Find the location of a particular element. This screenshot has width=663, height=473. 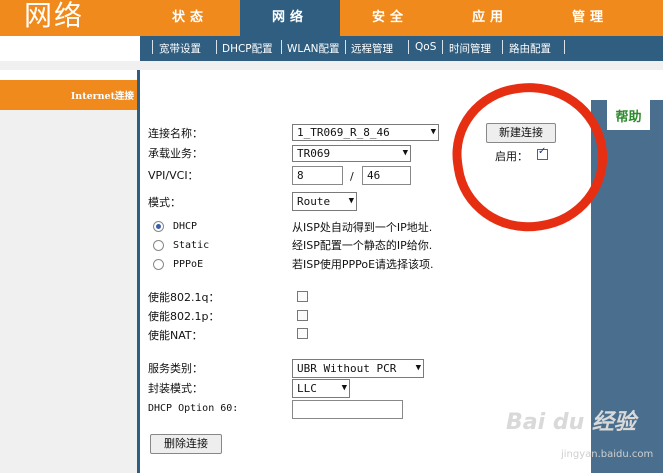

sidebar-section-label: Internet连接 is located at coordinates (102, 95).